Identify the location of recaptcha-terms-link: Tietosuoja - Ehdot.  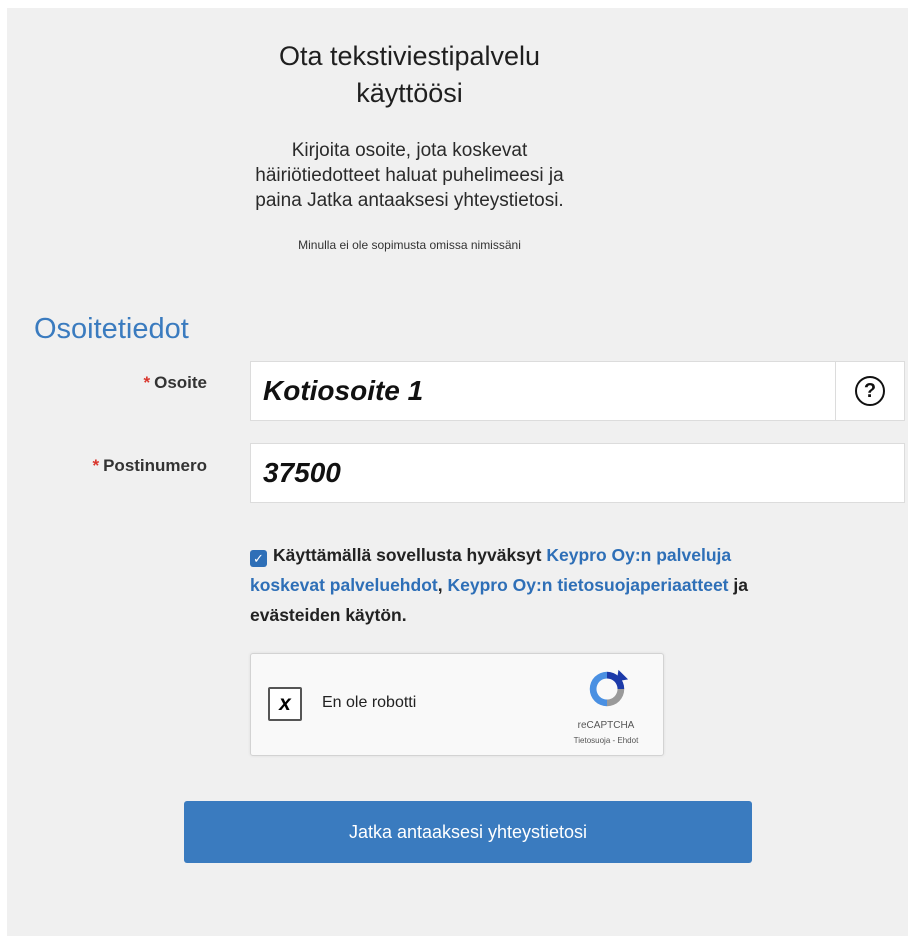
(606, 740).